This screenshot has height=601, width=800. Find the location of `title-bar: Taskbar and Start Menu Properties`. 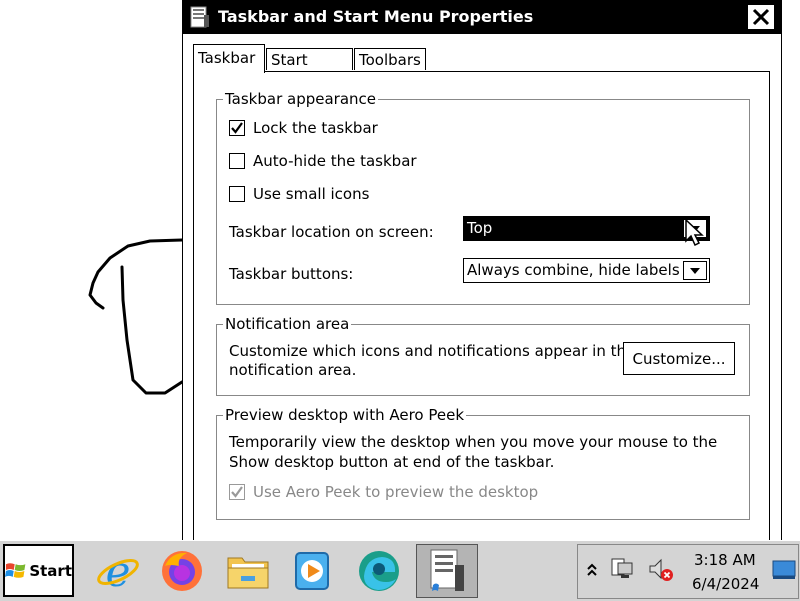

title-bar: Taskbar and Start Menu Properties is located at coordinates (482, 17).